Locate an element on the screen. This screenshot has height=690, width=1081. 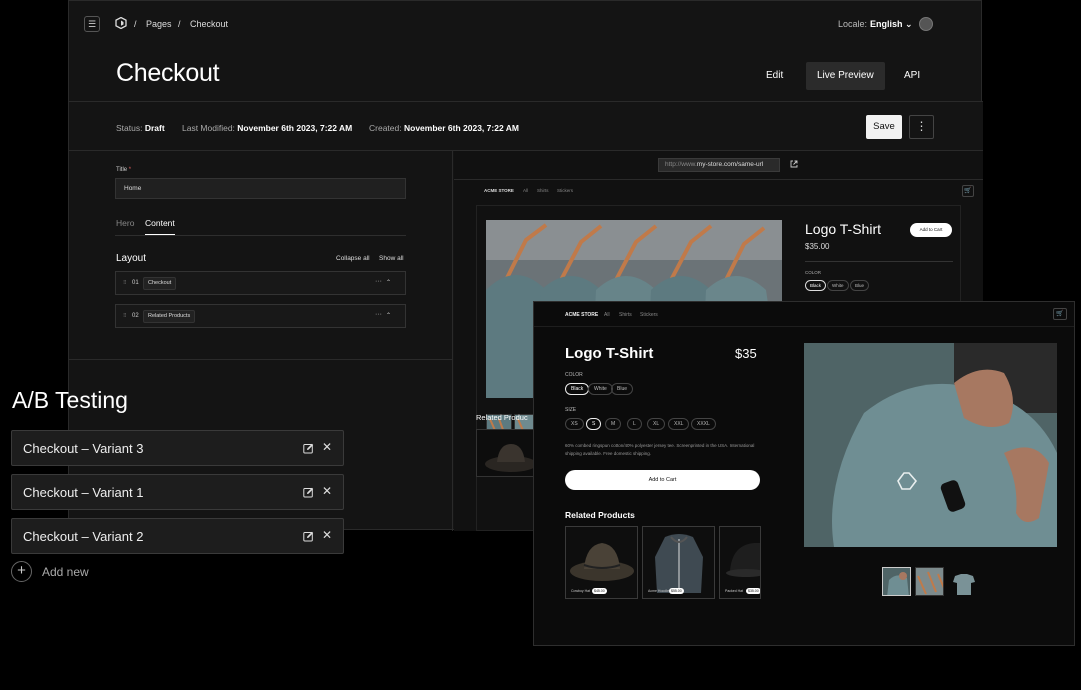
related-product-card: Packed Hat $35.00 is located at coordinates (740, 562).